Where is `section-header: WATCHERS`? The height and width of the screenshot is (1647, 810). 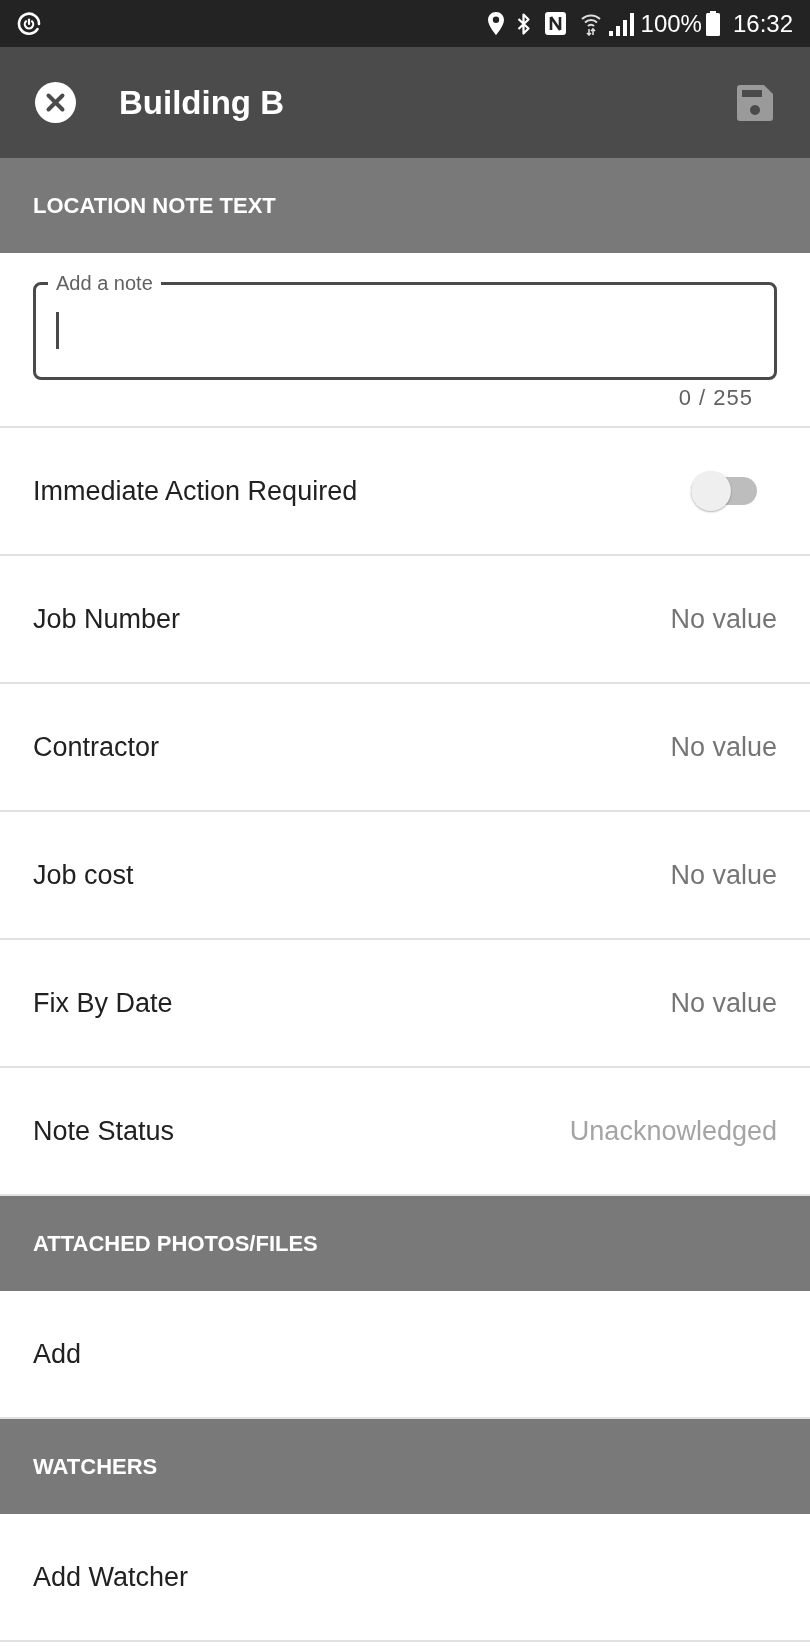 section-header: WATCHERS is located at coordinates (405, 1466).